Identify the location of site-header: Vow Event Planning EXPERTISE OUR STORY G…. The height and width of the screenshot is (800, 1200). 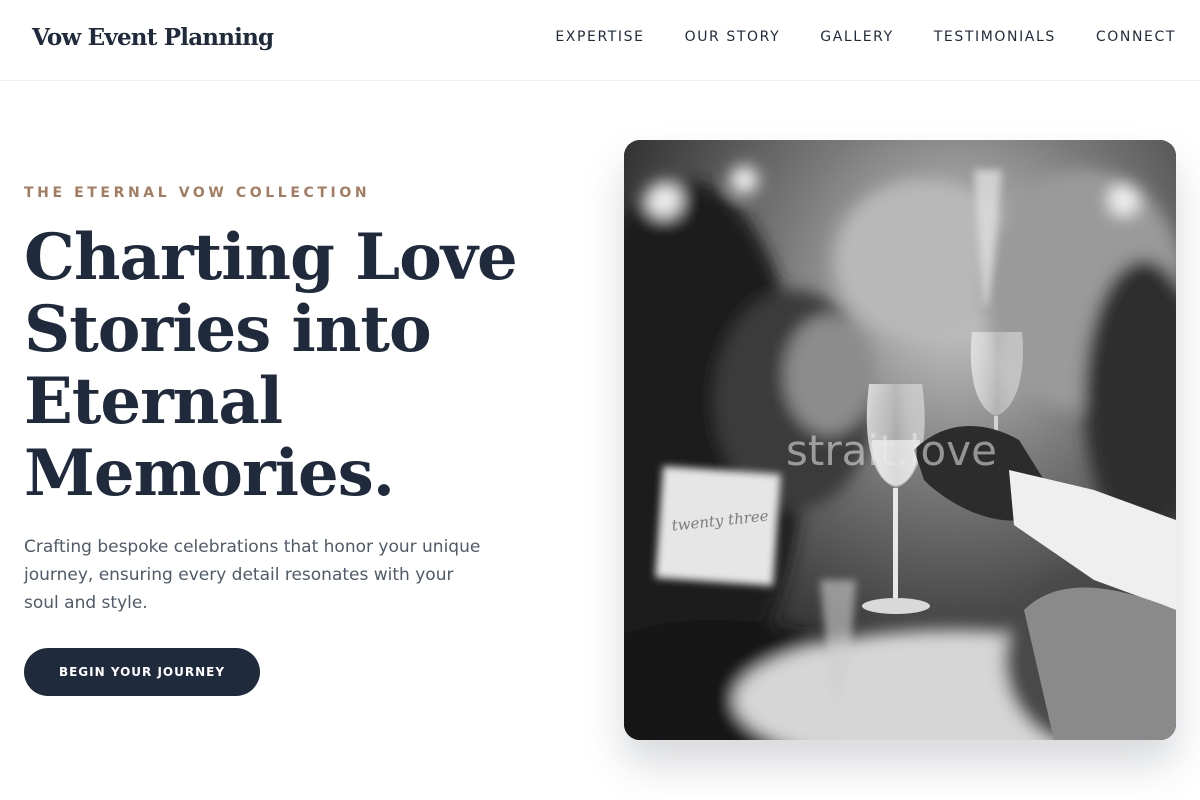
(600, 40).